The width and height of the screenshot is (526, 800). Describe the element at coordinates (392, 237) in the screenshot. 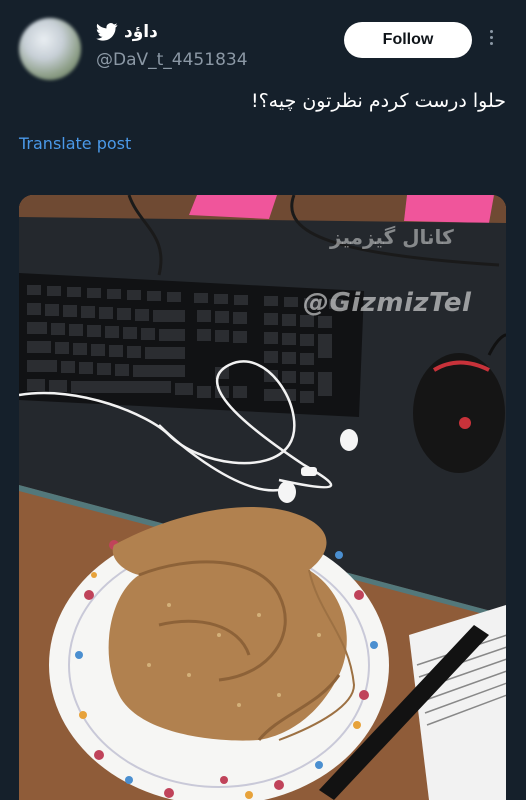

I see `watermark-channel: کانال گیزمیز` at that location.